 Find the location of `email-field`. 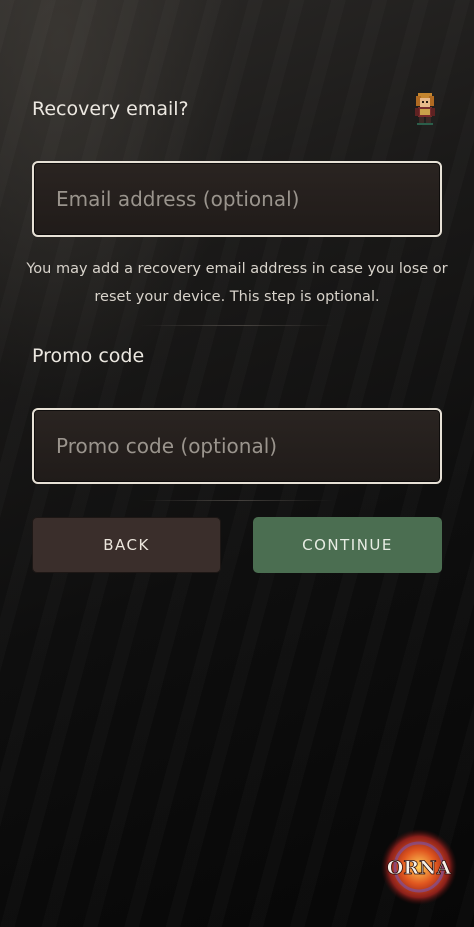

email-field is located at coordinates (237, 199).